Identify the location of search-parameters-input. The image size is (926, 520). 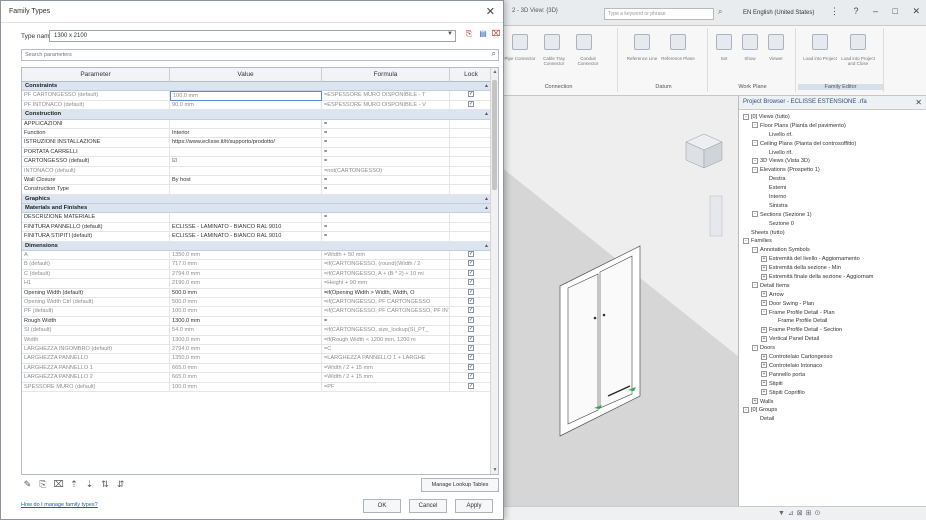
(242, 55).